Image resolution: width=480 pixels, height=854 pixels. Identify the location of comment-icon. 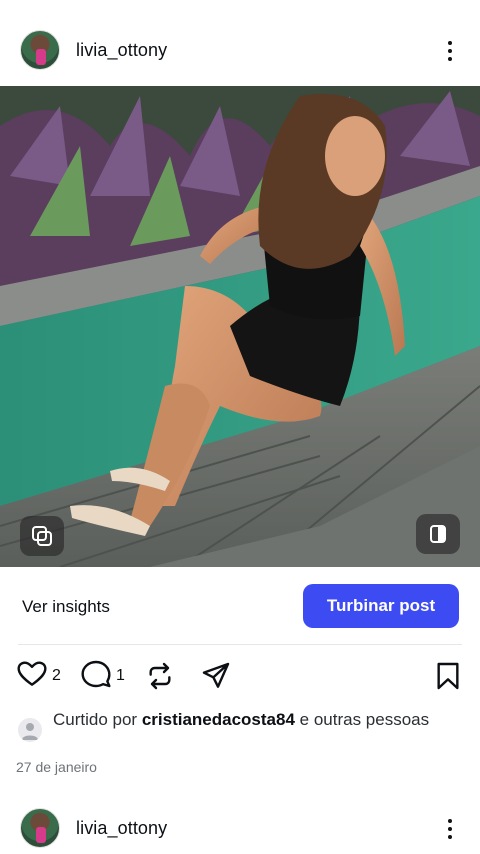
(96, 676).